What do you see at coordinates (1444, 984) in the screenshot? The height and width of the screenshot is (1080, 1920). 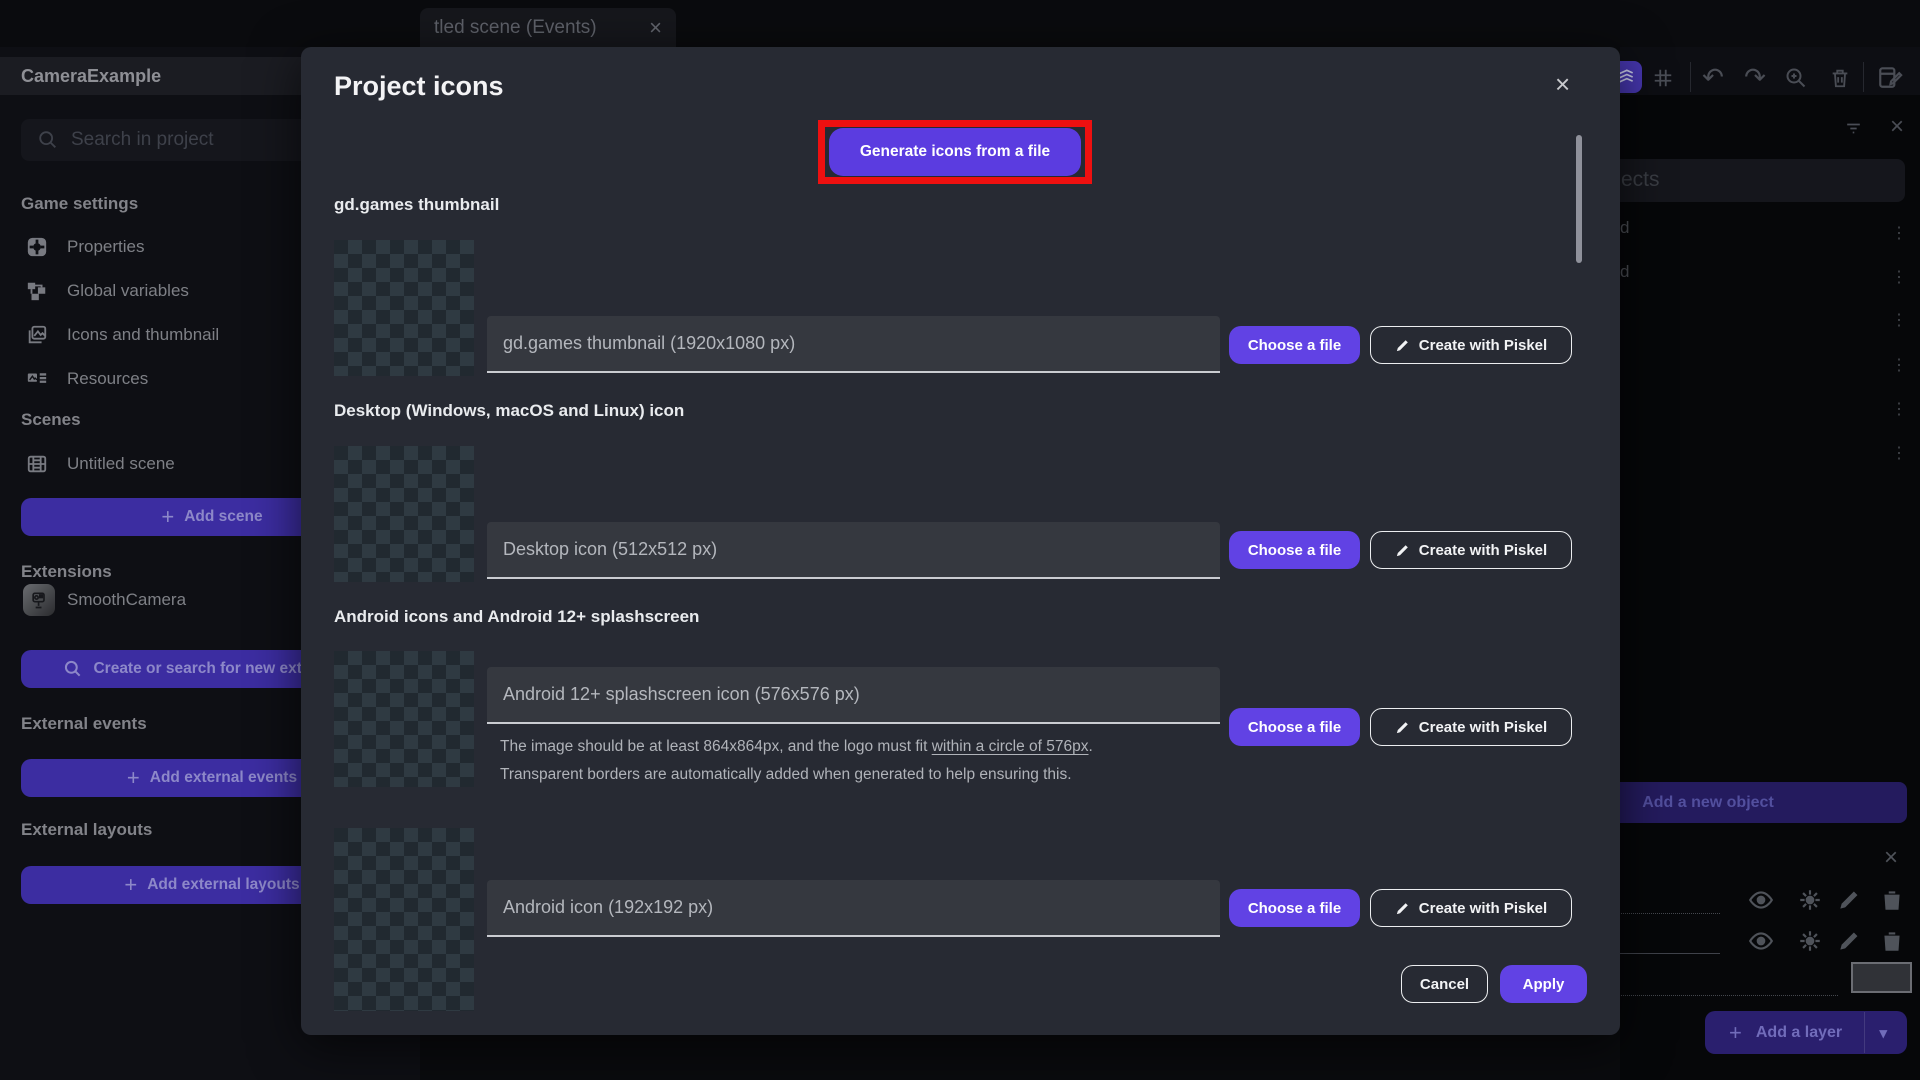 I see `cancel-button: Cancel` at bounding box center [1444, 984].